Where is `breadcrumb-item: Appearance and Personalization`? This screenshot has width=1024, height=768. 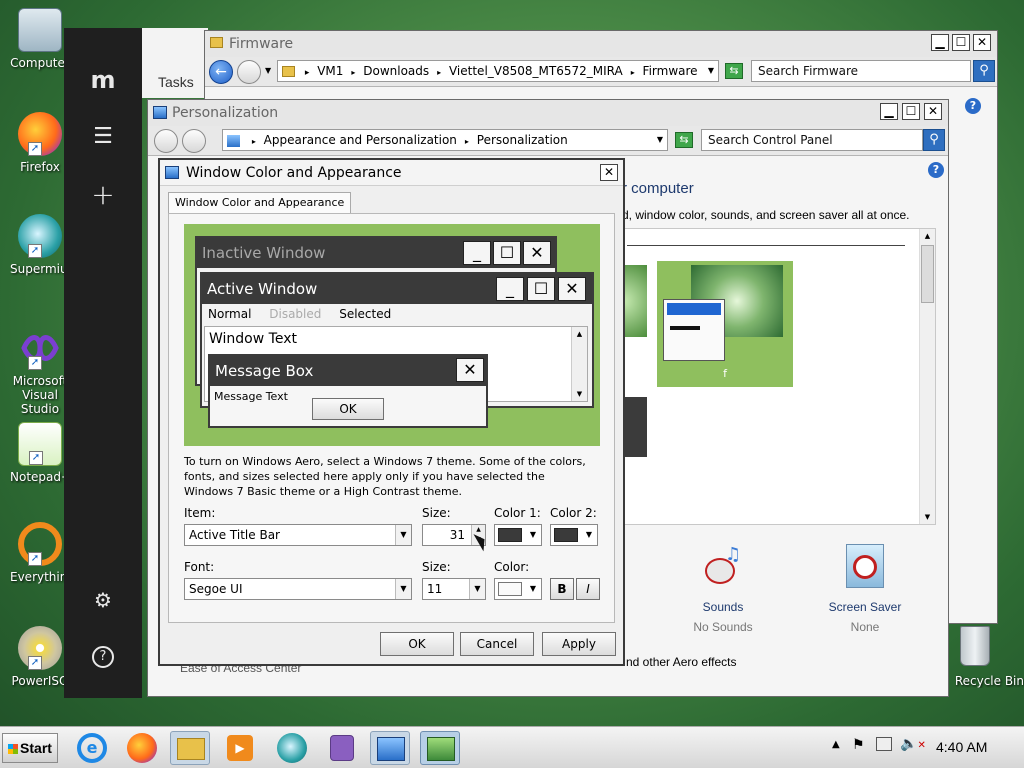
breadcrumb-item: Appearance and Personalization is located at coordinates (360, 140).